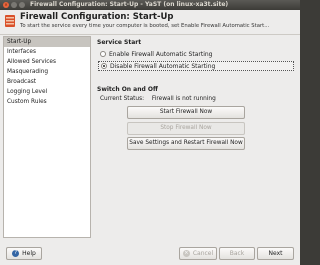  What do you see at coordinates (47, 82) in the screenshot?
I see `sidebar-item-broadcast: Broadcast` at bounding box center [47, 82].